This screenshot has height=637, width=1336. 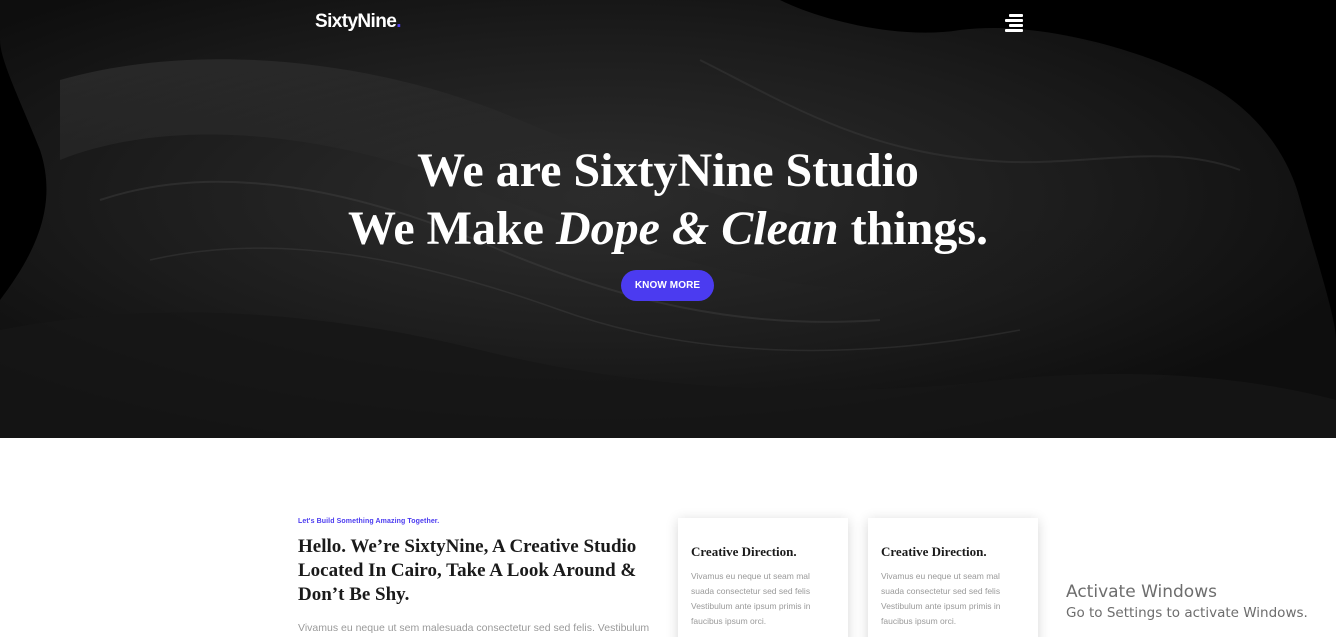 I want to click on hamburger-menu-icon, so click(x=1013, y=23).